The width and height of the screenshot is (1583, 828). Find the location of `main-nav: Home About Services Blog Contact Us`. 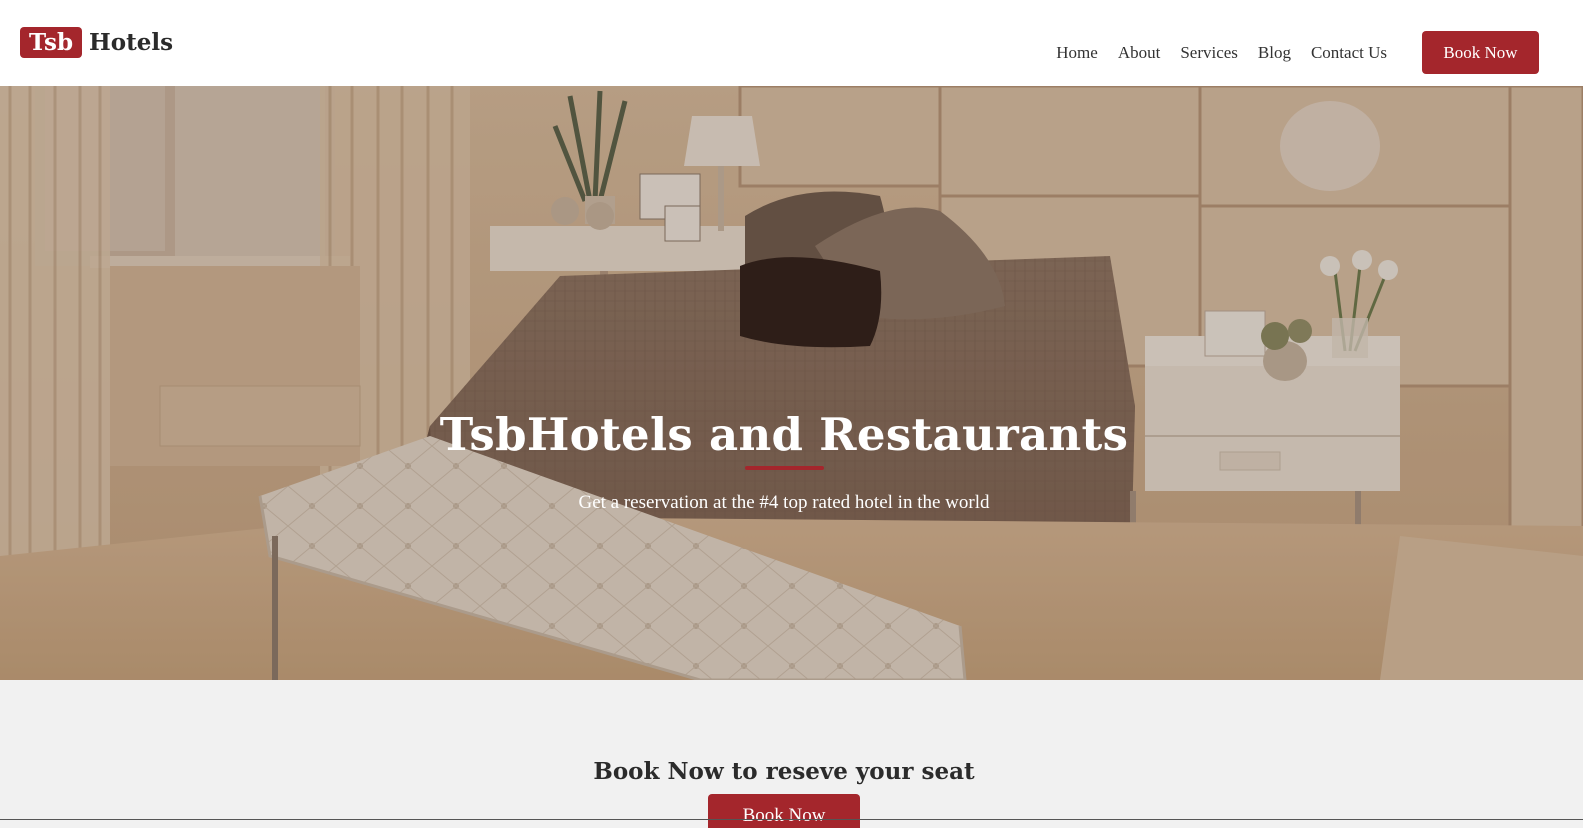

main-nav: Home About Services Blog Contact Us is located at coordinates (1211, 53).